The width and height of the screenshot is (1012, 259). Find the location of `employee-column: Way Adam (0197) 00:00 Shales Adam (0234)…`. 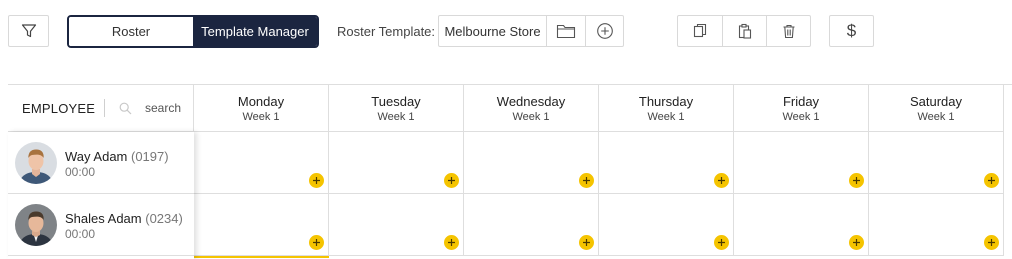

employee-column: Way Adam (0197) 00:00 Shales Adam (0234)… is located at coordinates (101, 195).